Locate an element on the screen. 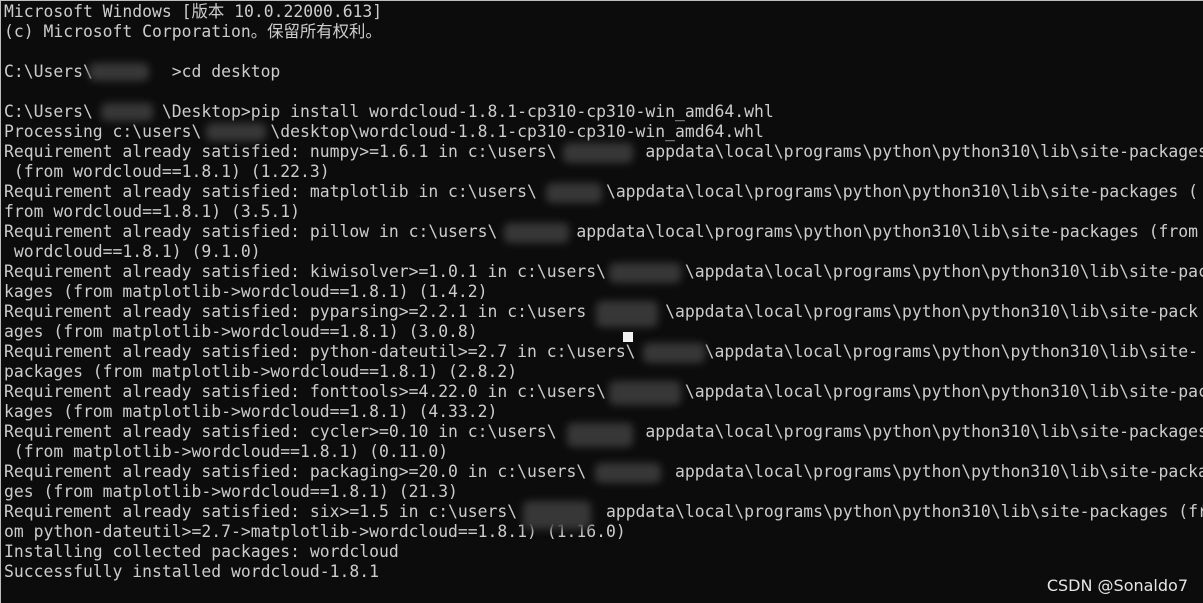 The image size is (1203, 603). terminal-line: Successfully installed wordcloud-1.8.1 is located at coordinates (191, 571).